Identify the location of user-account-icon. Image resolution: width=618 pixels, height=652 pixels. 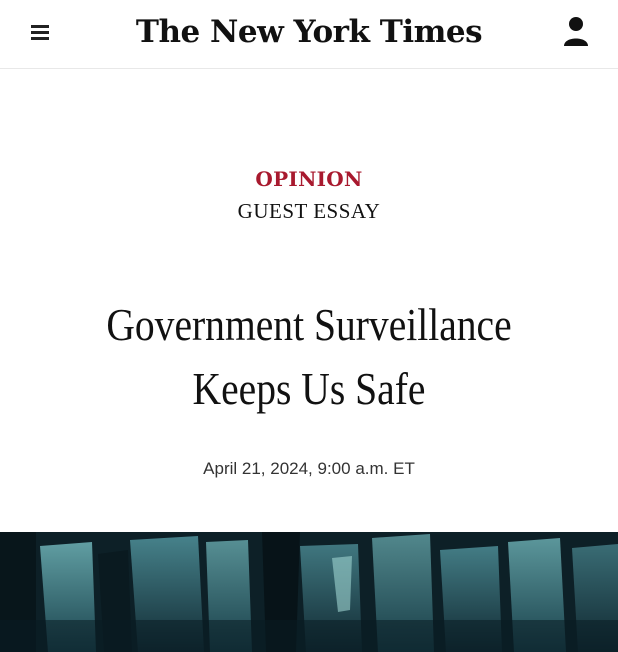
(576, 31).